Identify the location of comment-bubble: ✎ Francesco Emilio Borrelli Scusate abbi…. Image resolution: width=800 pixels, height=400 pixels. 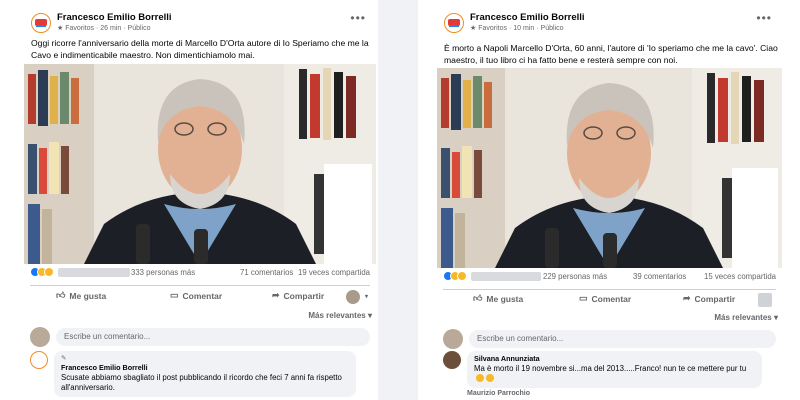
(205, 374).